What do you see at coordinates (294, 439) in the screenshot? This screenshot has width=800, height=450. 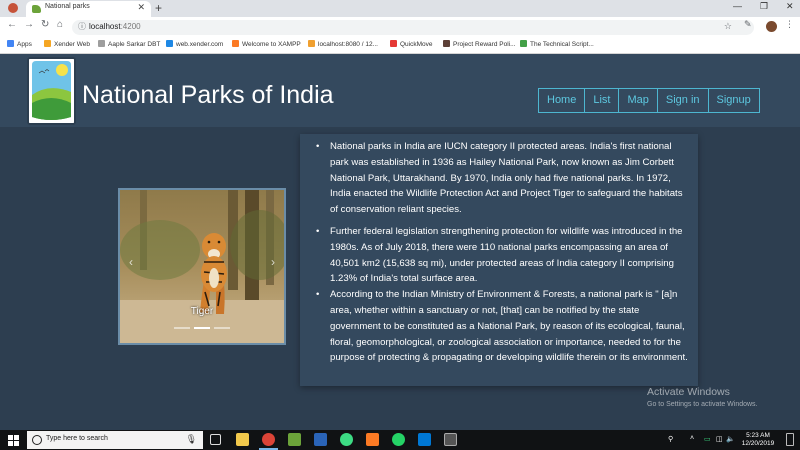 I see `notepad-icon` at bounding box center [294, 439].